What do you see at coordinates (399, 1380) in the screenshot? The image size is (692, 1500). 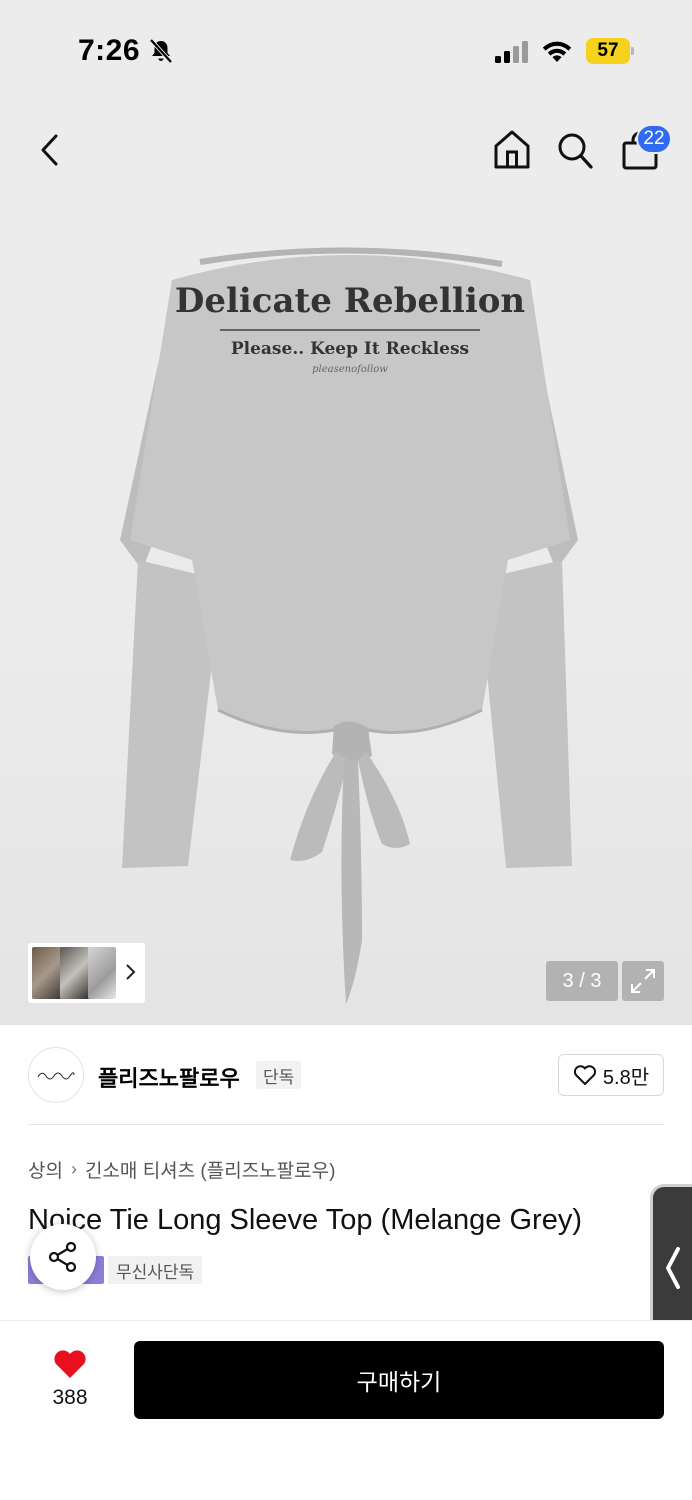 I see `buy-button: 구매하기` at bounding box center [399, 1380].